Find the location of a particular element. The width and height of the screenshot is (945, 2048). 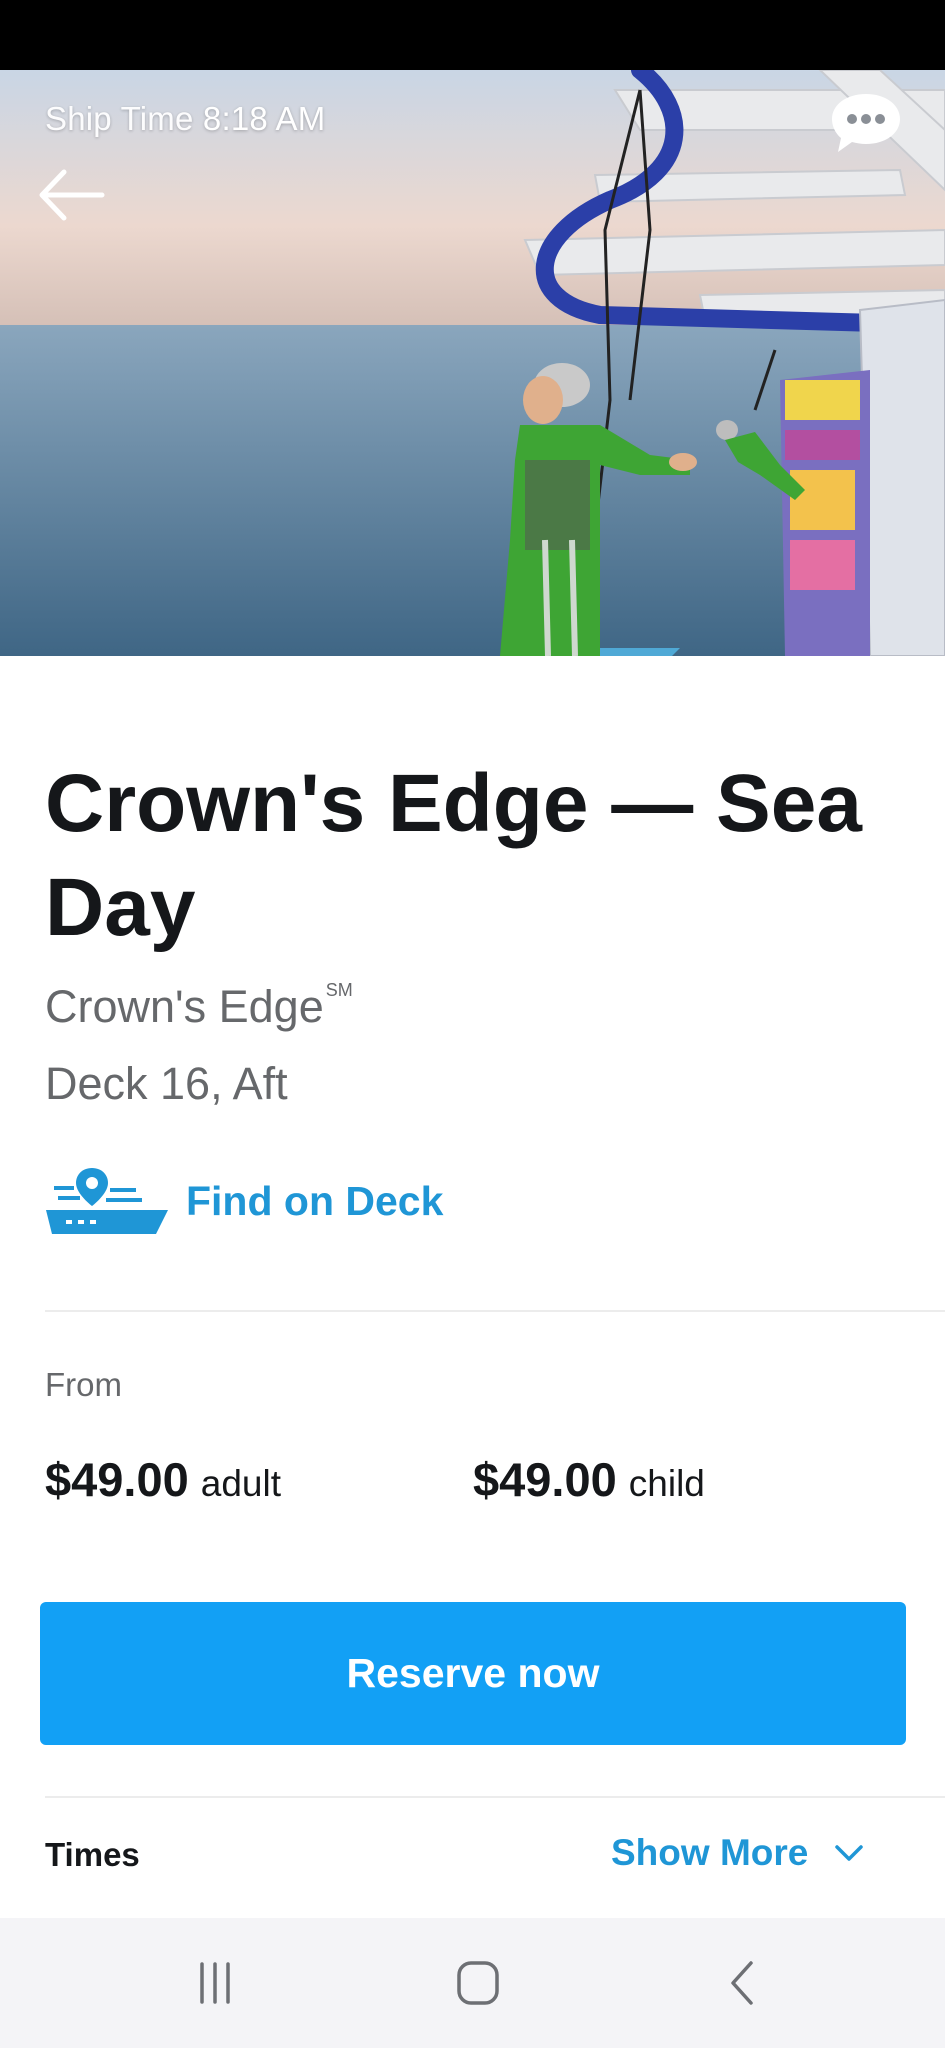

child-price-amount: $49.00 is located at coordinates (545, 1479).